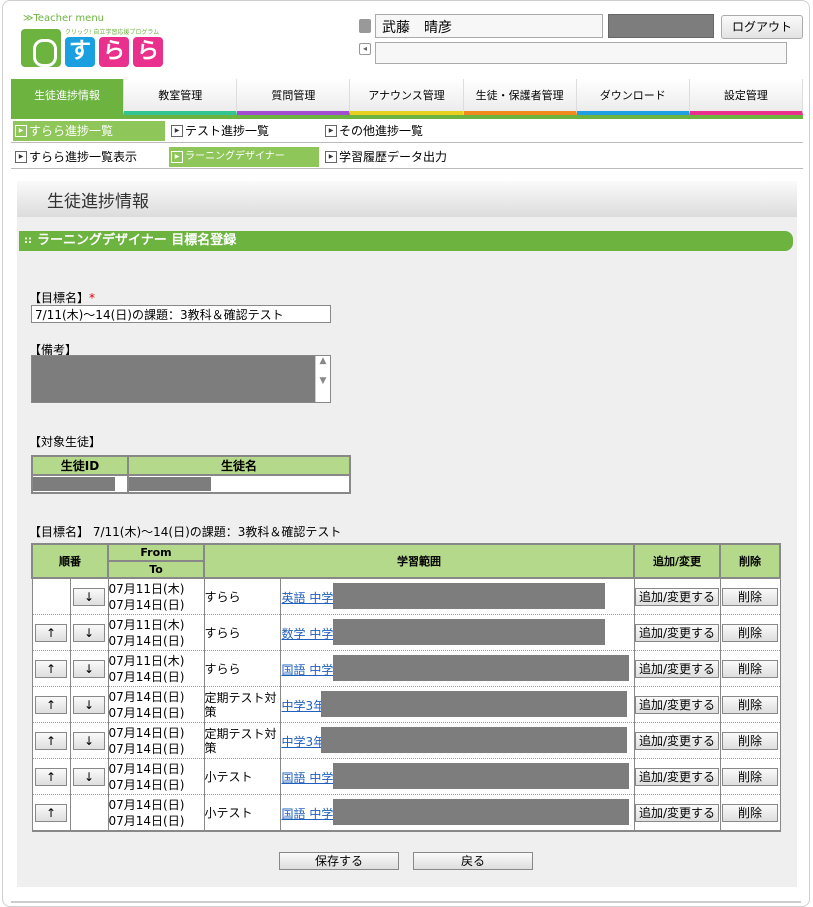 The height and width of the screenshot is (907, 813). Describe the element at coordinates (75, 157) in the screenshot. I see `subnav-progress-view: すらら進捗一覧表示` at that location.